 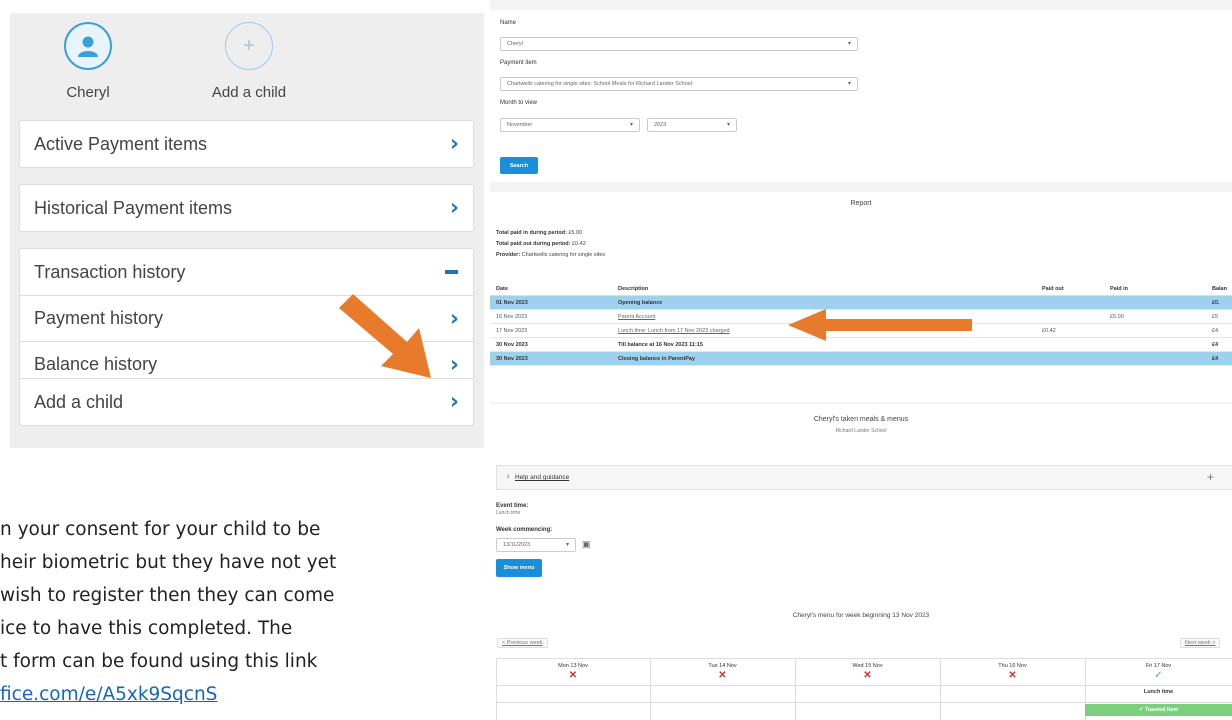 What do you see at coordinates (246, 272) in the screenshot?
I see `menu-transaction-history: Transaction history` at bounding box center [246, 272].